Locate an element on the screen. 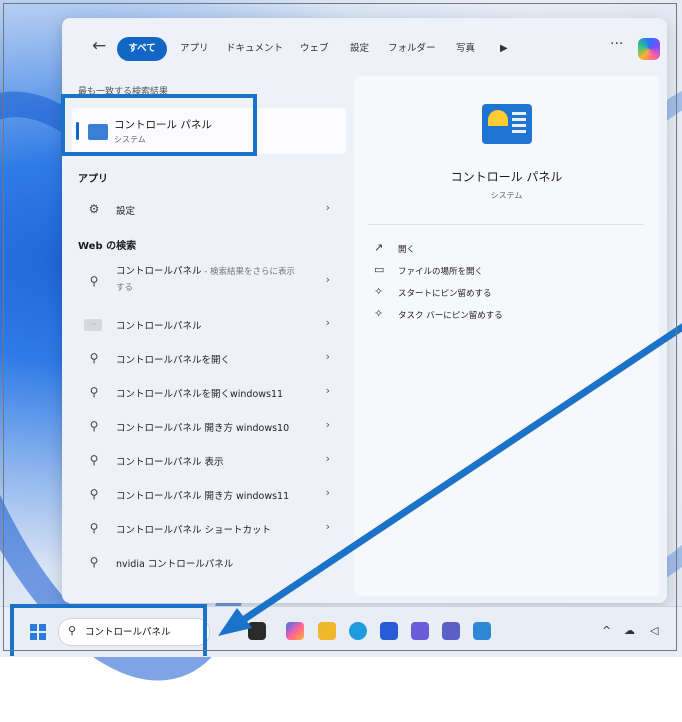 This screenshot has height=722, width=682. taskbar-search-box: ⚲ is located at coordinates (134, 632).